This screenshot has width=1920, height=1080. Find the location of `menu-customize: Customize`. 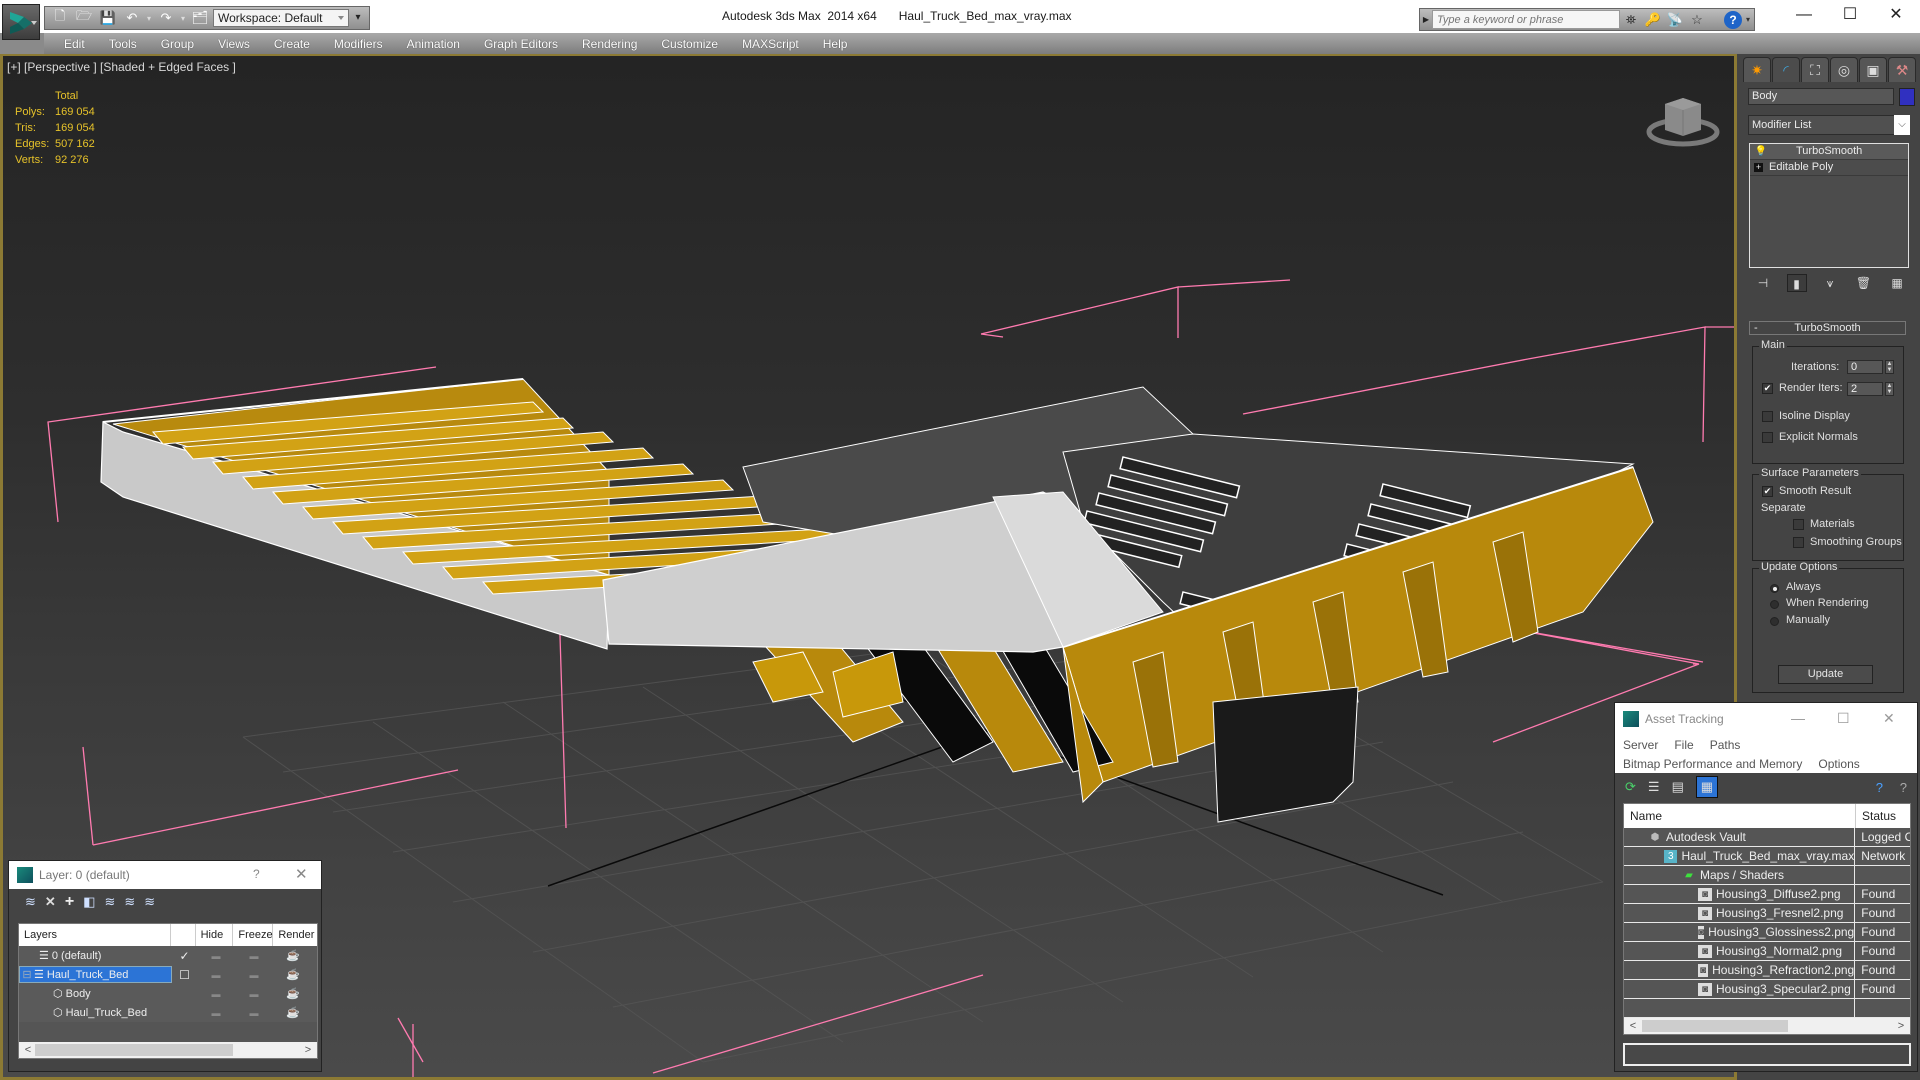

menu-customize: Customize is located at coordinates (689, 44).